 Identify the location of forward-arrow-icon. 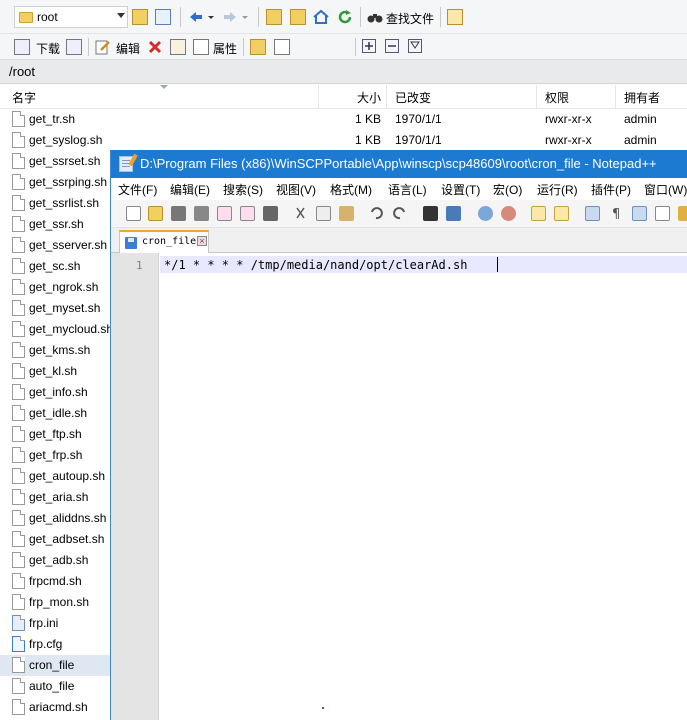
(230, 17).